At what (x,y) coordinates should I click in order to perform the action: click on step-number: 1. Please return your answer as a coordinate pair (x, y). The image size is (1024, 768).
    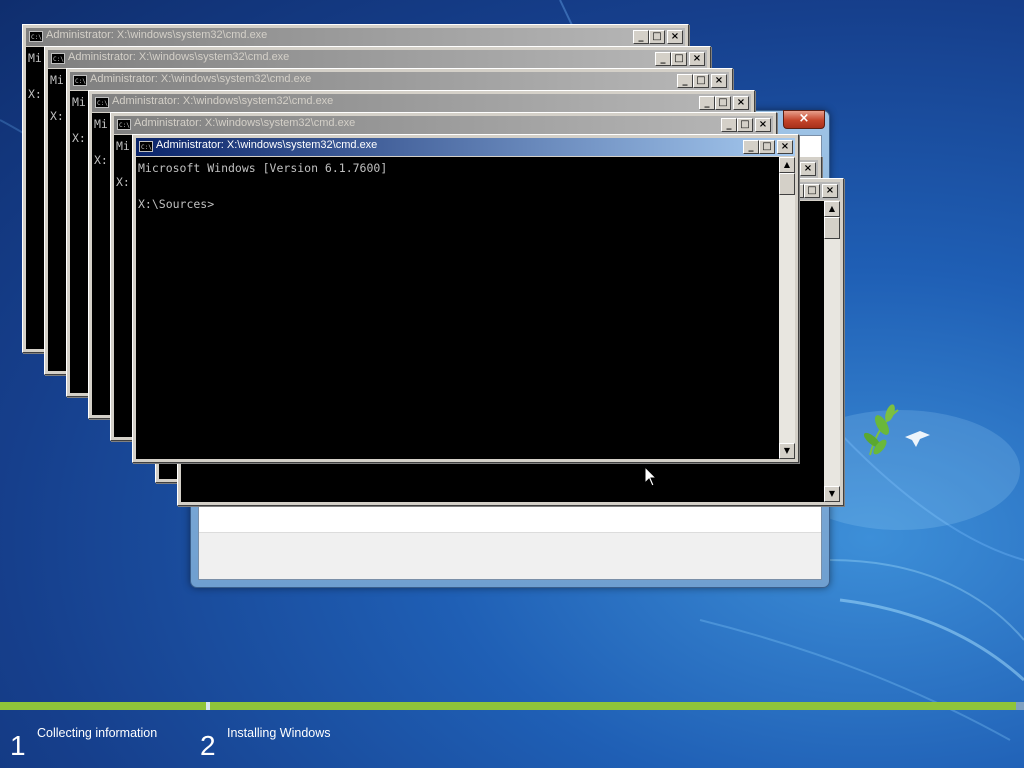
    Looking at the image, I should click on (18, 745).